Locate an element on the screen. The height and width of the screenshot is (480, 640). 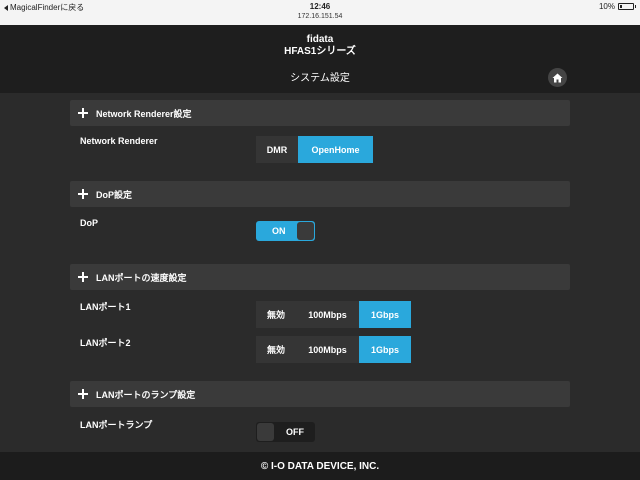
home-icon is located at coordinates (557, 77).